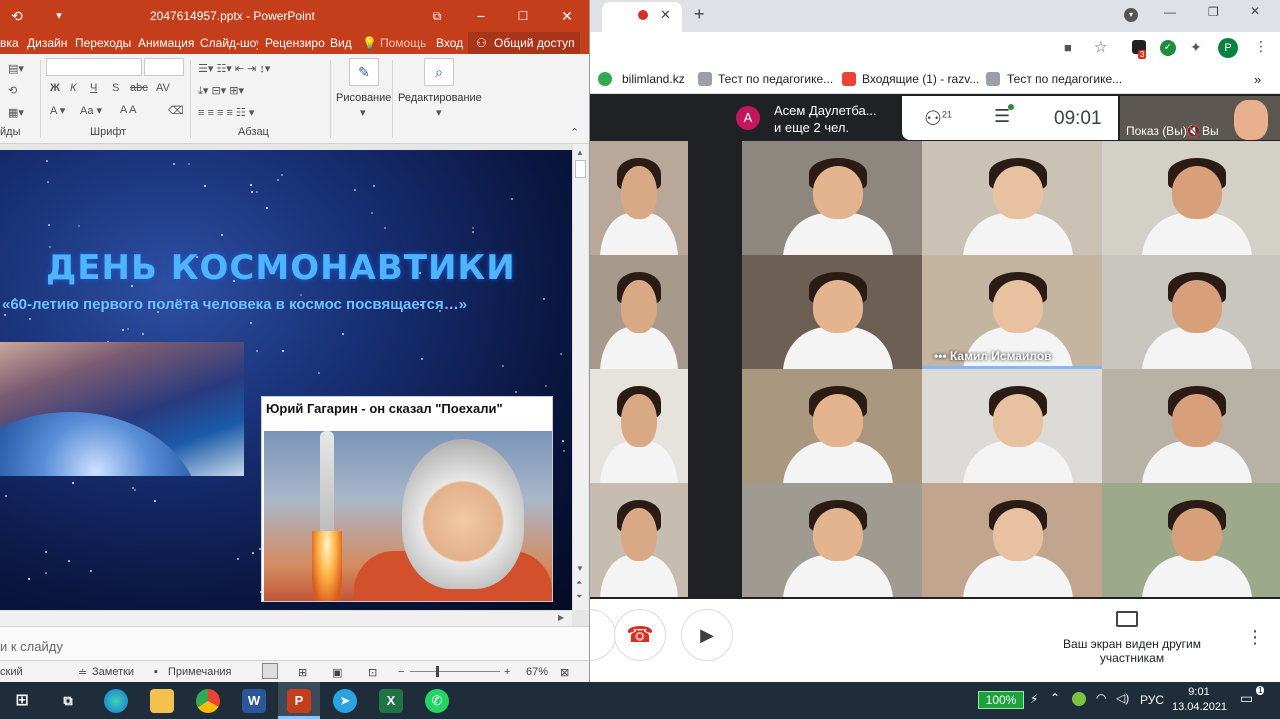 The height and width of the screenshot is (719, 1280). What do you see at coordinates (115, 88) in the screenshot?
I see `shadow-icon: S` at bounding box center [115, 88].